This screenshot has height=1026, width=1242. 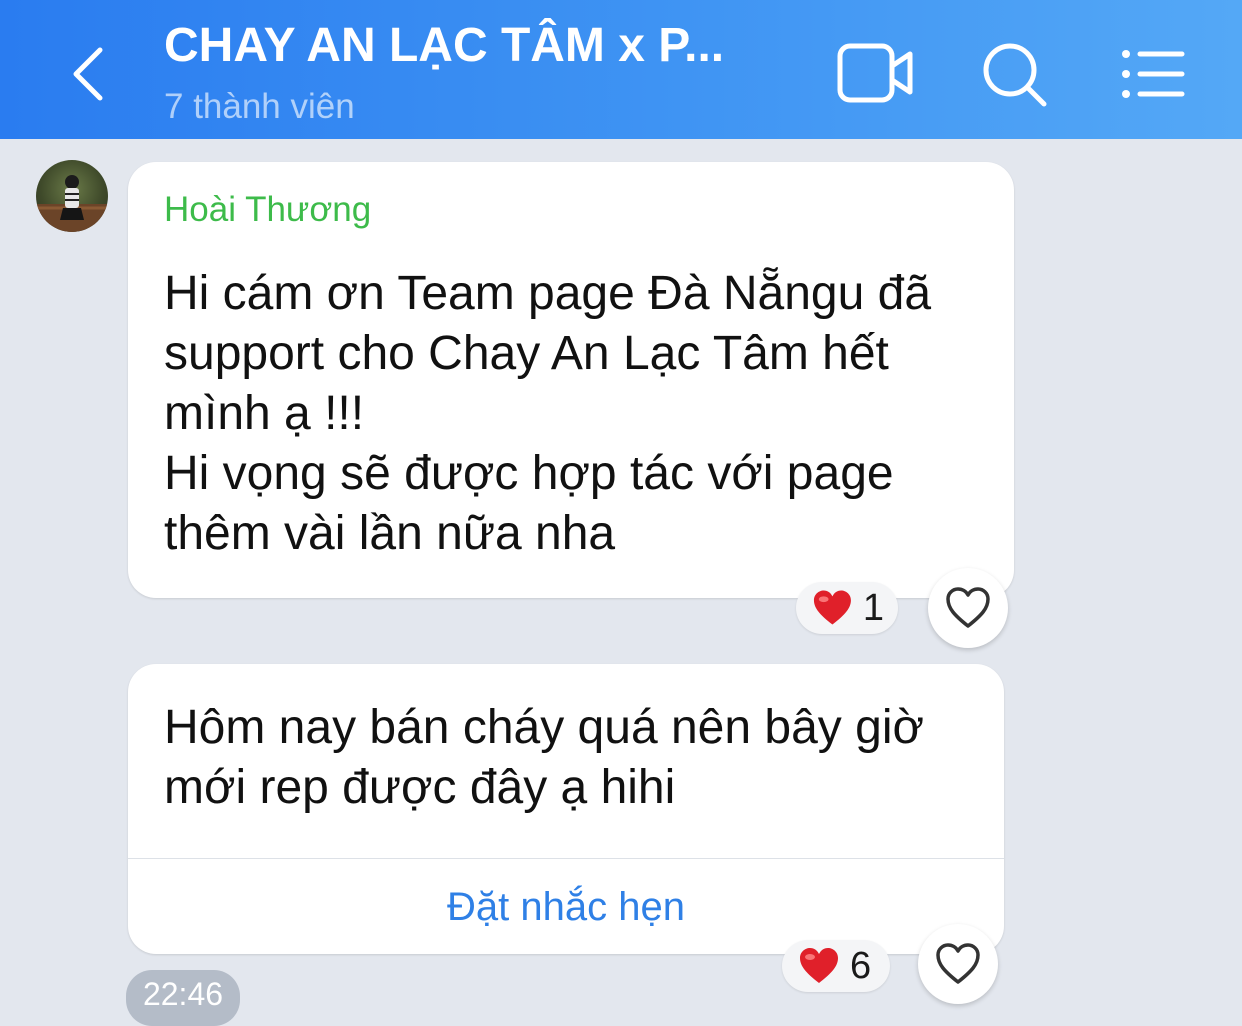 What do you see at coordinates (566, 858) in the screenshot?
I see `divider` at bounding box center [566, 858].